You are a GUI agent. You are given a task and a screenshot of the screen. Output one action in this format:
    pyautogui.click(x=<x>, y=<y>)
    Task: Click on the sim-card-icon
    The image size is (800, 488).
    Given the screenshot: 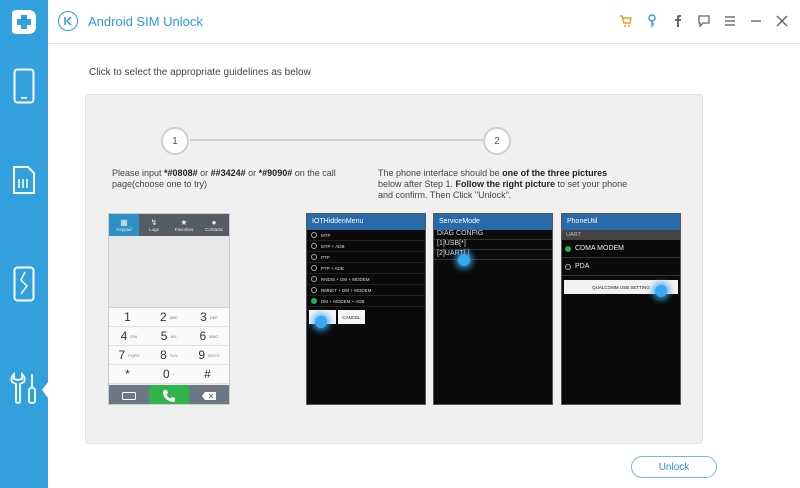 What is the action you would take?
    pyautogui.click(x=24, y=182)
    